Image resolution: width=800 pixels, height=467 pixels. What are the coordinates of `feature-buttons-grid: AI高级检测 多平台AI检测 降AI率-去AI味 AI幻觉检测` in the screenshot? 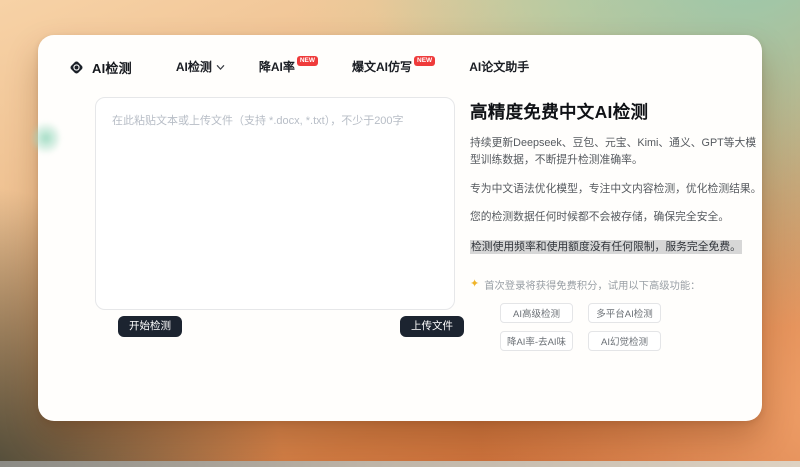 It's located at (633, 327).